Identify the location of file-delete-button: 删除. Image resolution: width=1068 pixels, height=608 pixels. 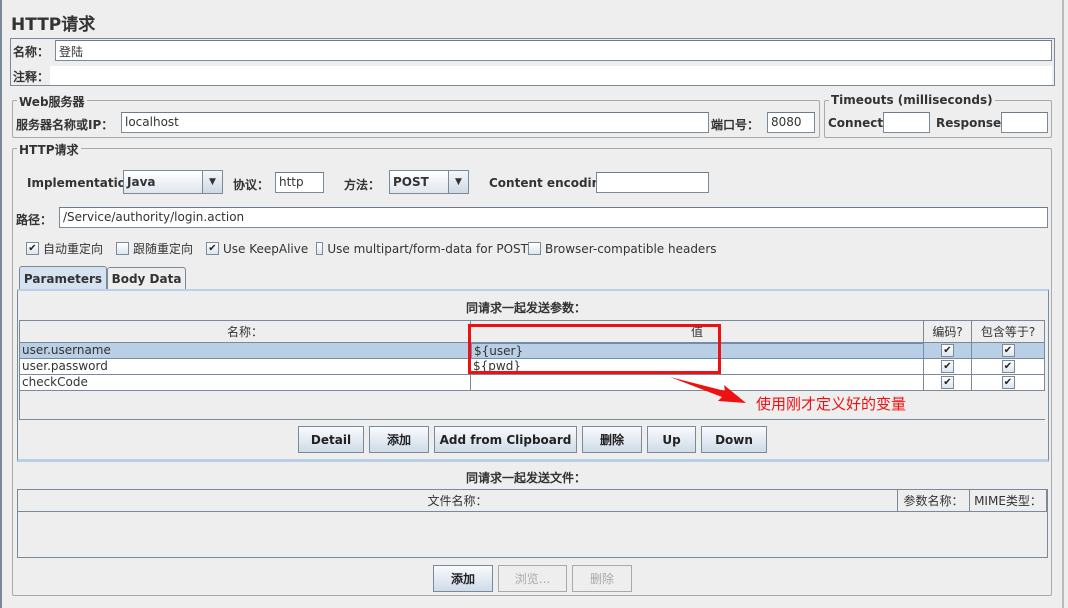
(602, 578).